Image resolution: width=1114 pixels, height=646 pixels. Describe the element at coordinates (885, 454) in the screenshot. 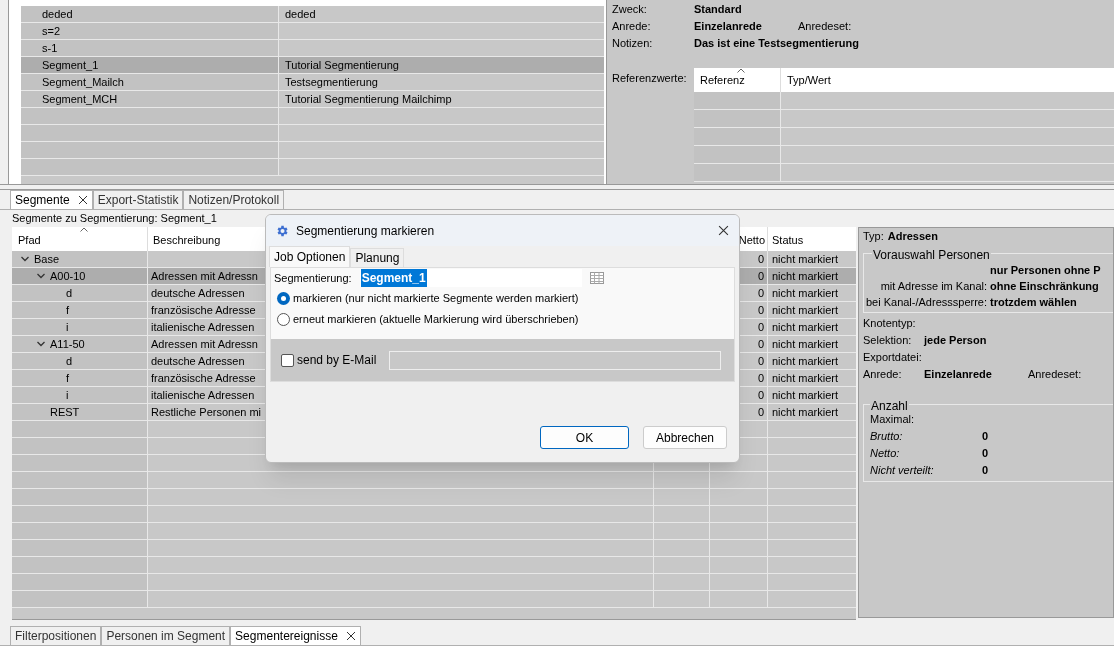

I see `field-label: Netto:` at that location.